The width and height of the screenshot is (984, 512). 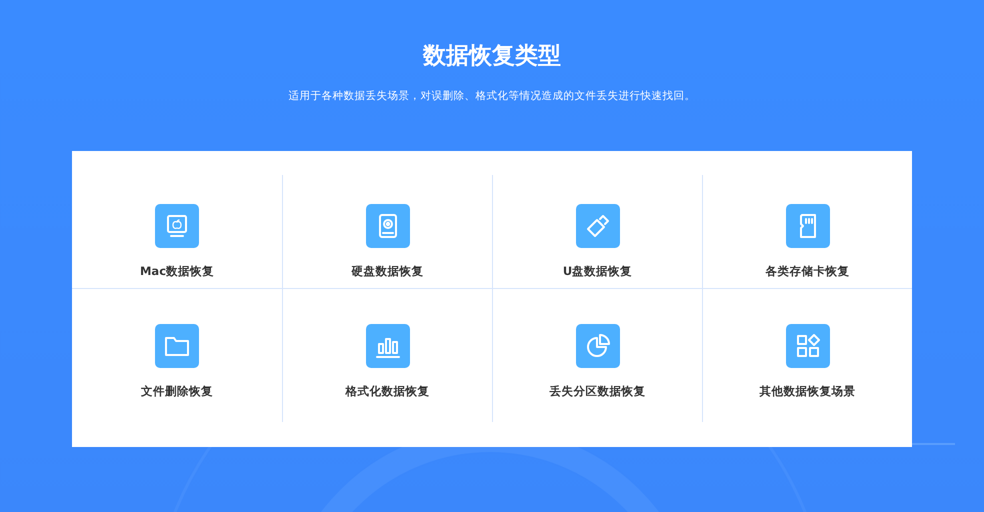 What do you see at coordinates (808, 271) in the screenshot?
I see `recovery-type-label: 各类存储卡恢复` at bounding box center [808, 271].